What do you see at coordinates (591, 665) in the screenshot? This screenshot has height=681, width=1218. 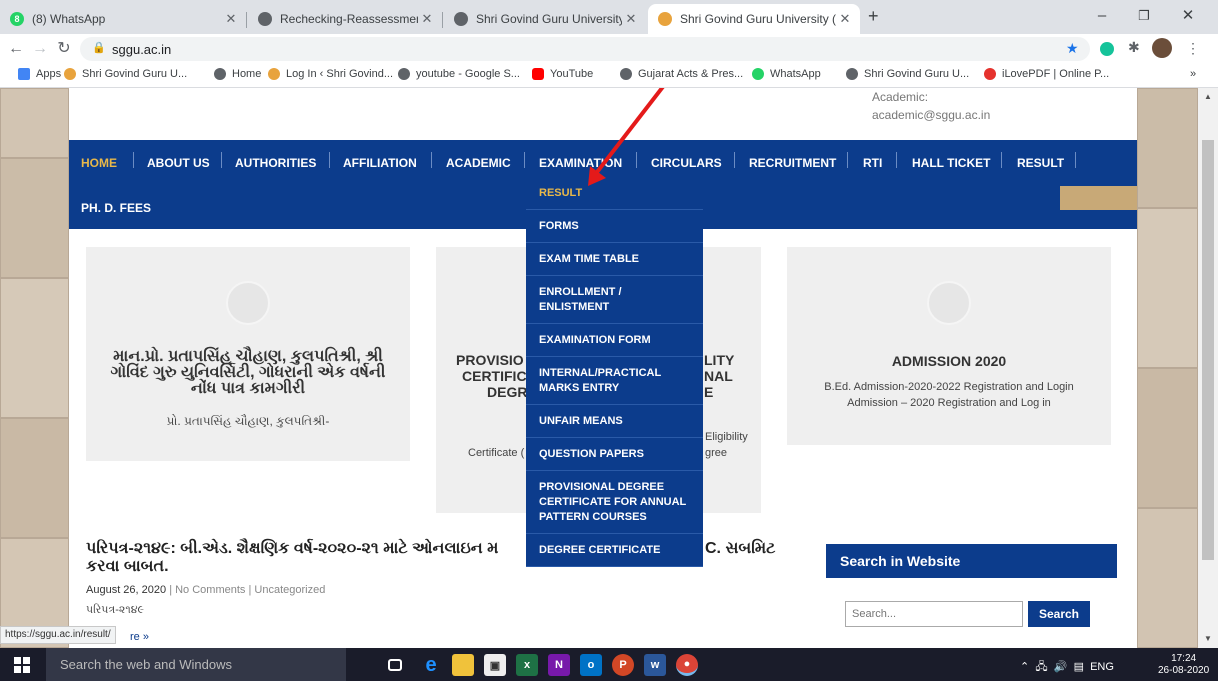 I see `outlook-icon: o` at bounding box center [591, 665].